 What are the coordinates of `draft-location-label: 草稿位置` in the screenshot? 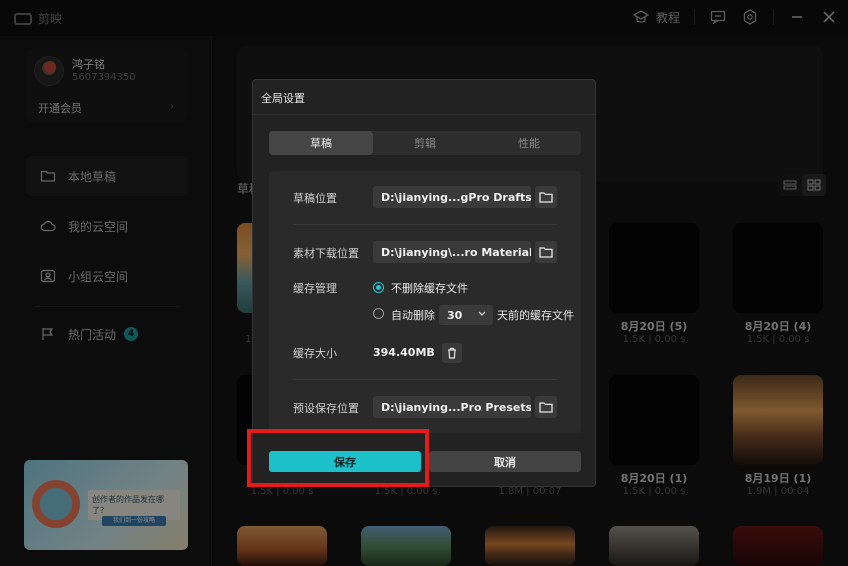 It's located at (315, 198).